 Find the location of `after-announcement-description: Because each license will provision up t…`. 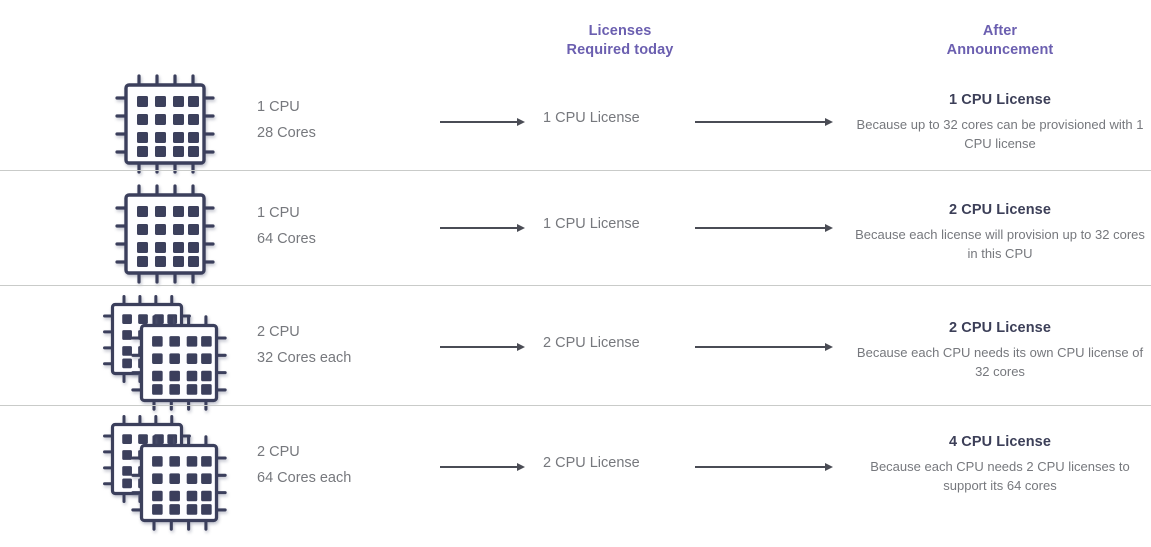

after-announcement-description: Because each license will provision up t… is located at coordinates (1000, 244).